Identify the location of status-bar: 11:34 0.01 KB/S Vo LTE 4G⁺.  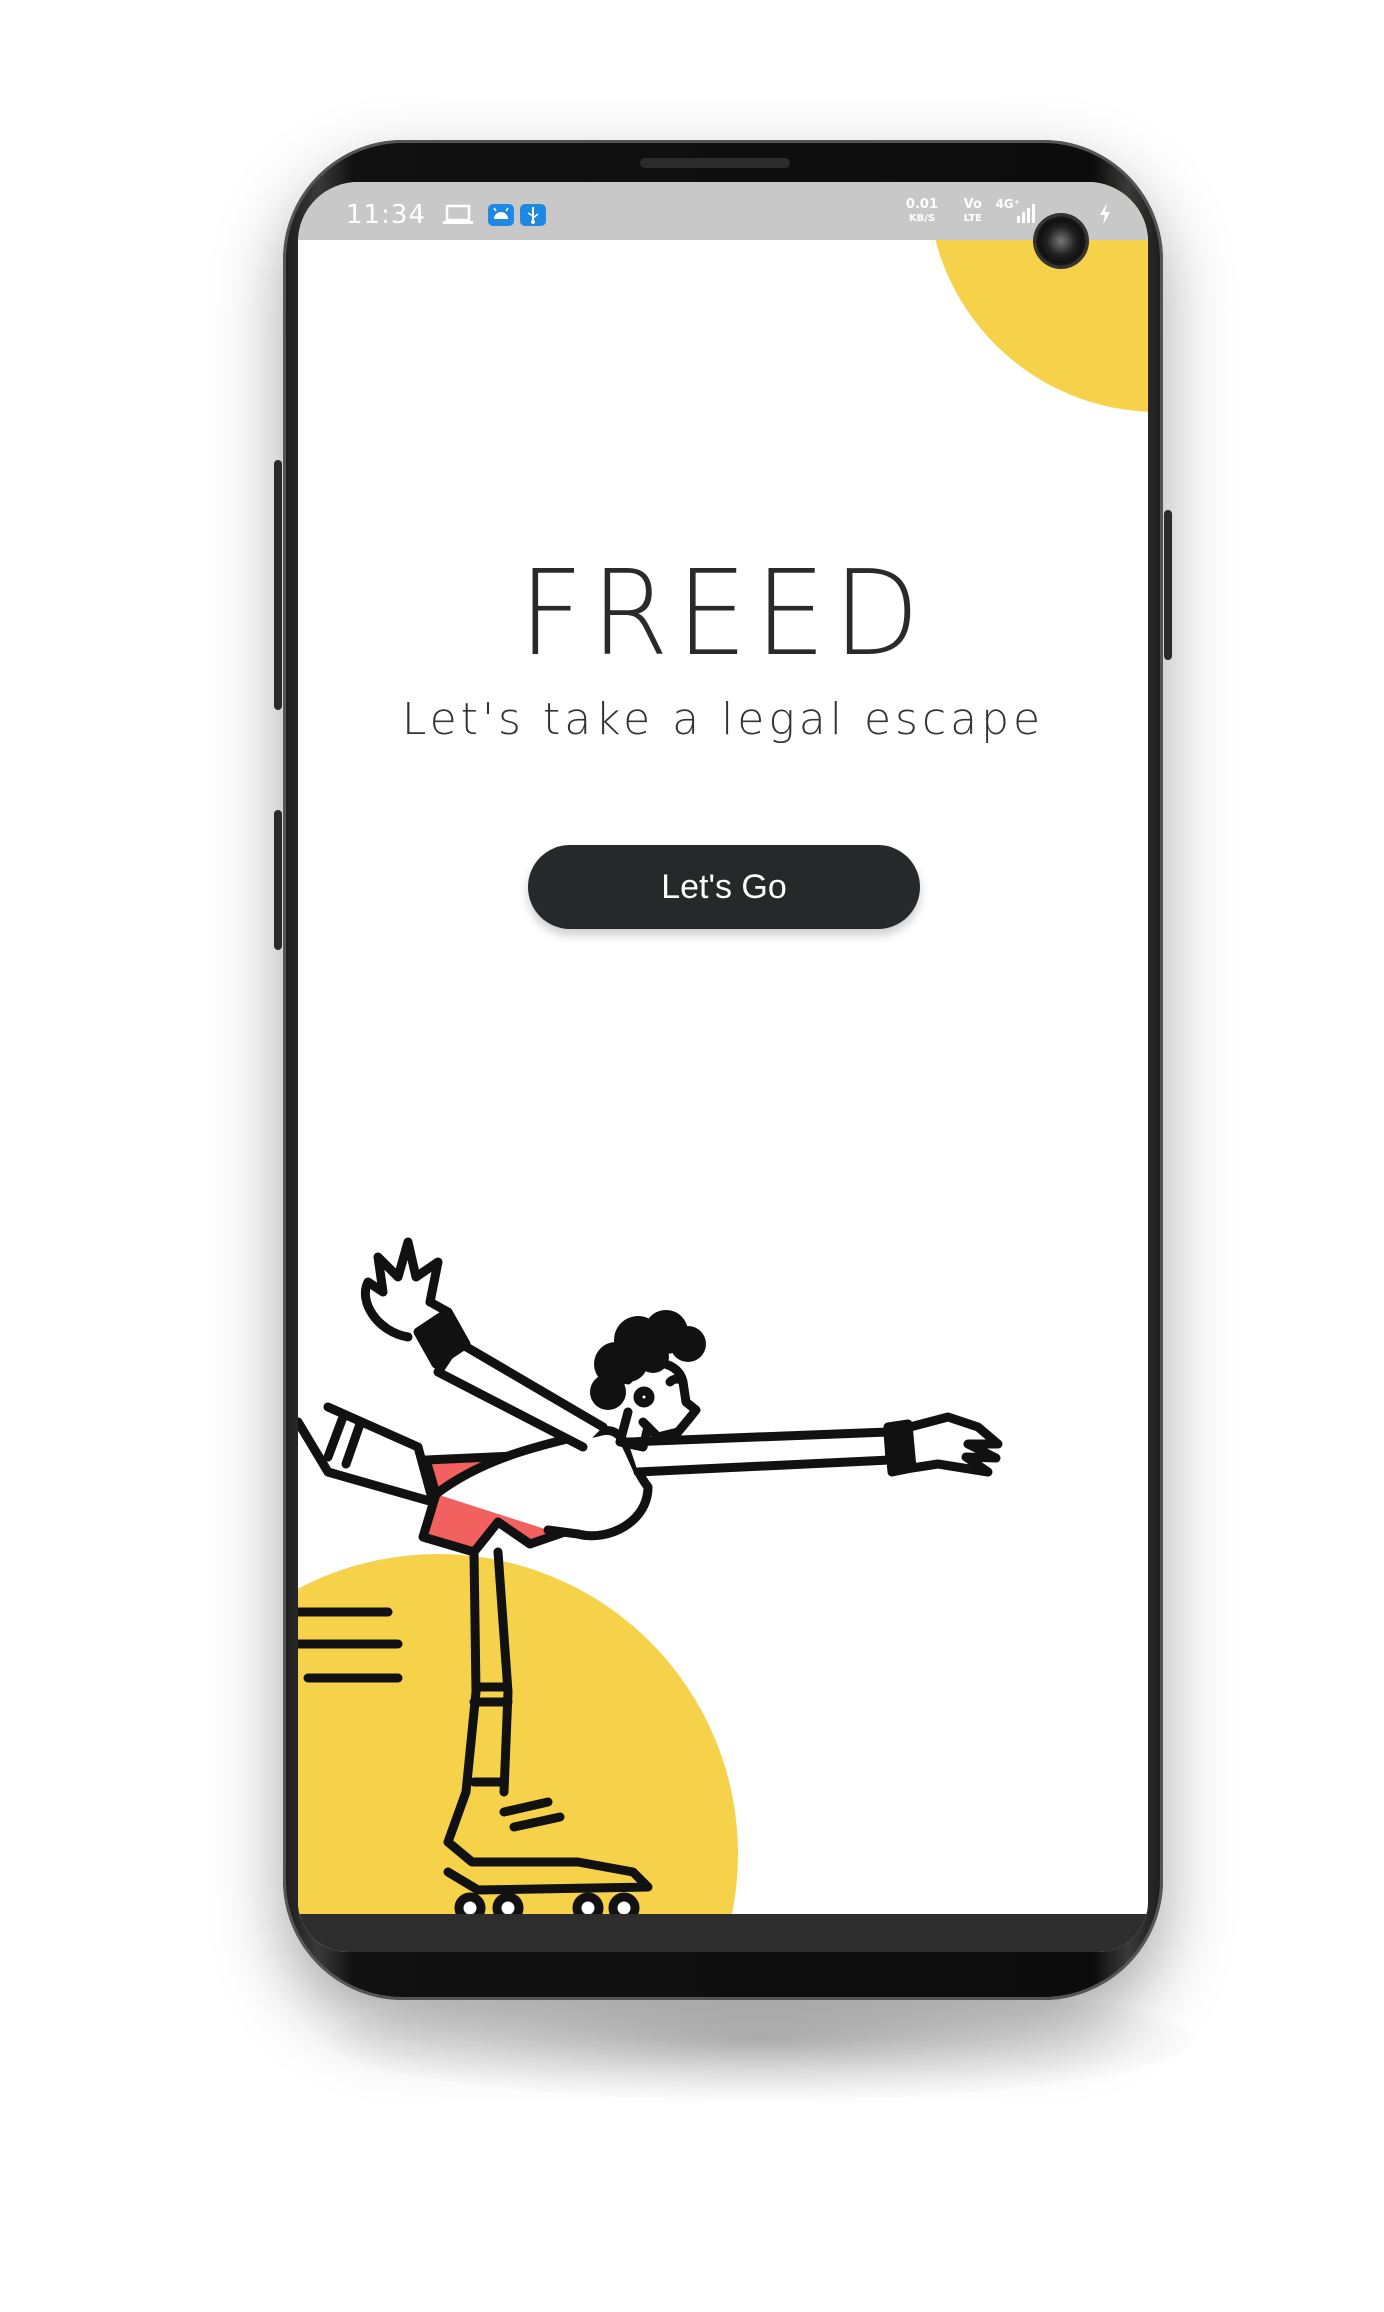
(723, 211).